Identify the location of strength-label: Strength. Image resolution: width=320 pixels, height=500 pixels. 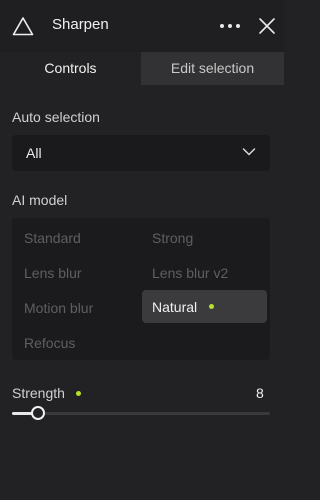
(38, 393).